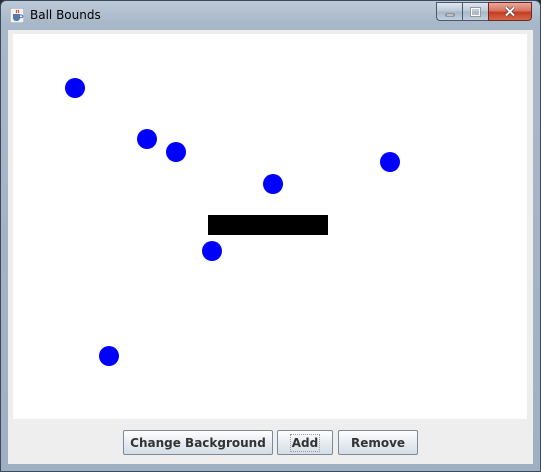 The height and width of the screenshot is (472, 541). I want to click on minimize-button, so click(449, 11).